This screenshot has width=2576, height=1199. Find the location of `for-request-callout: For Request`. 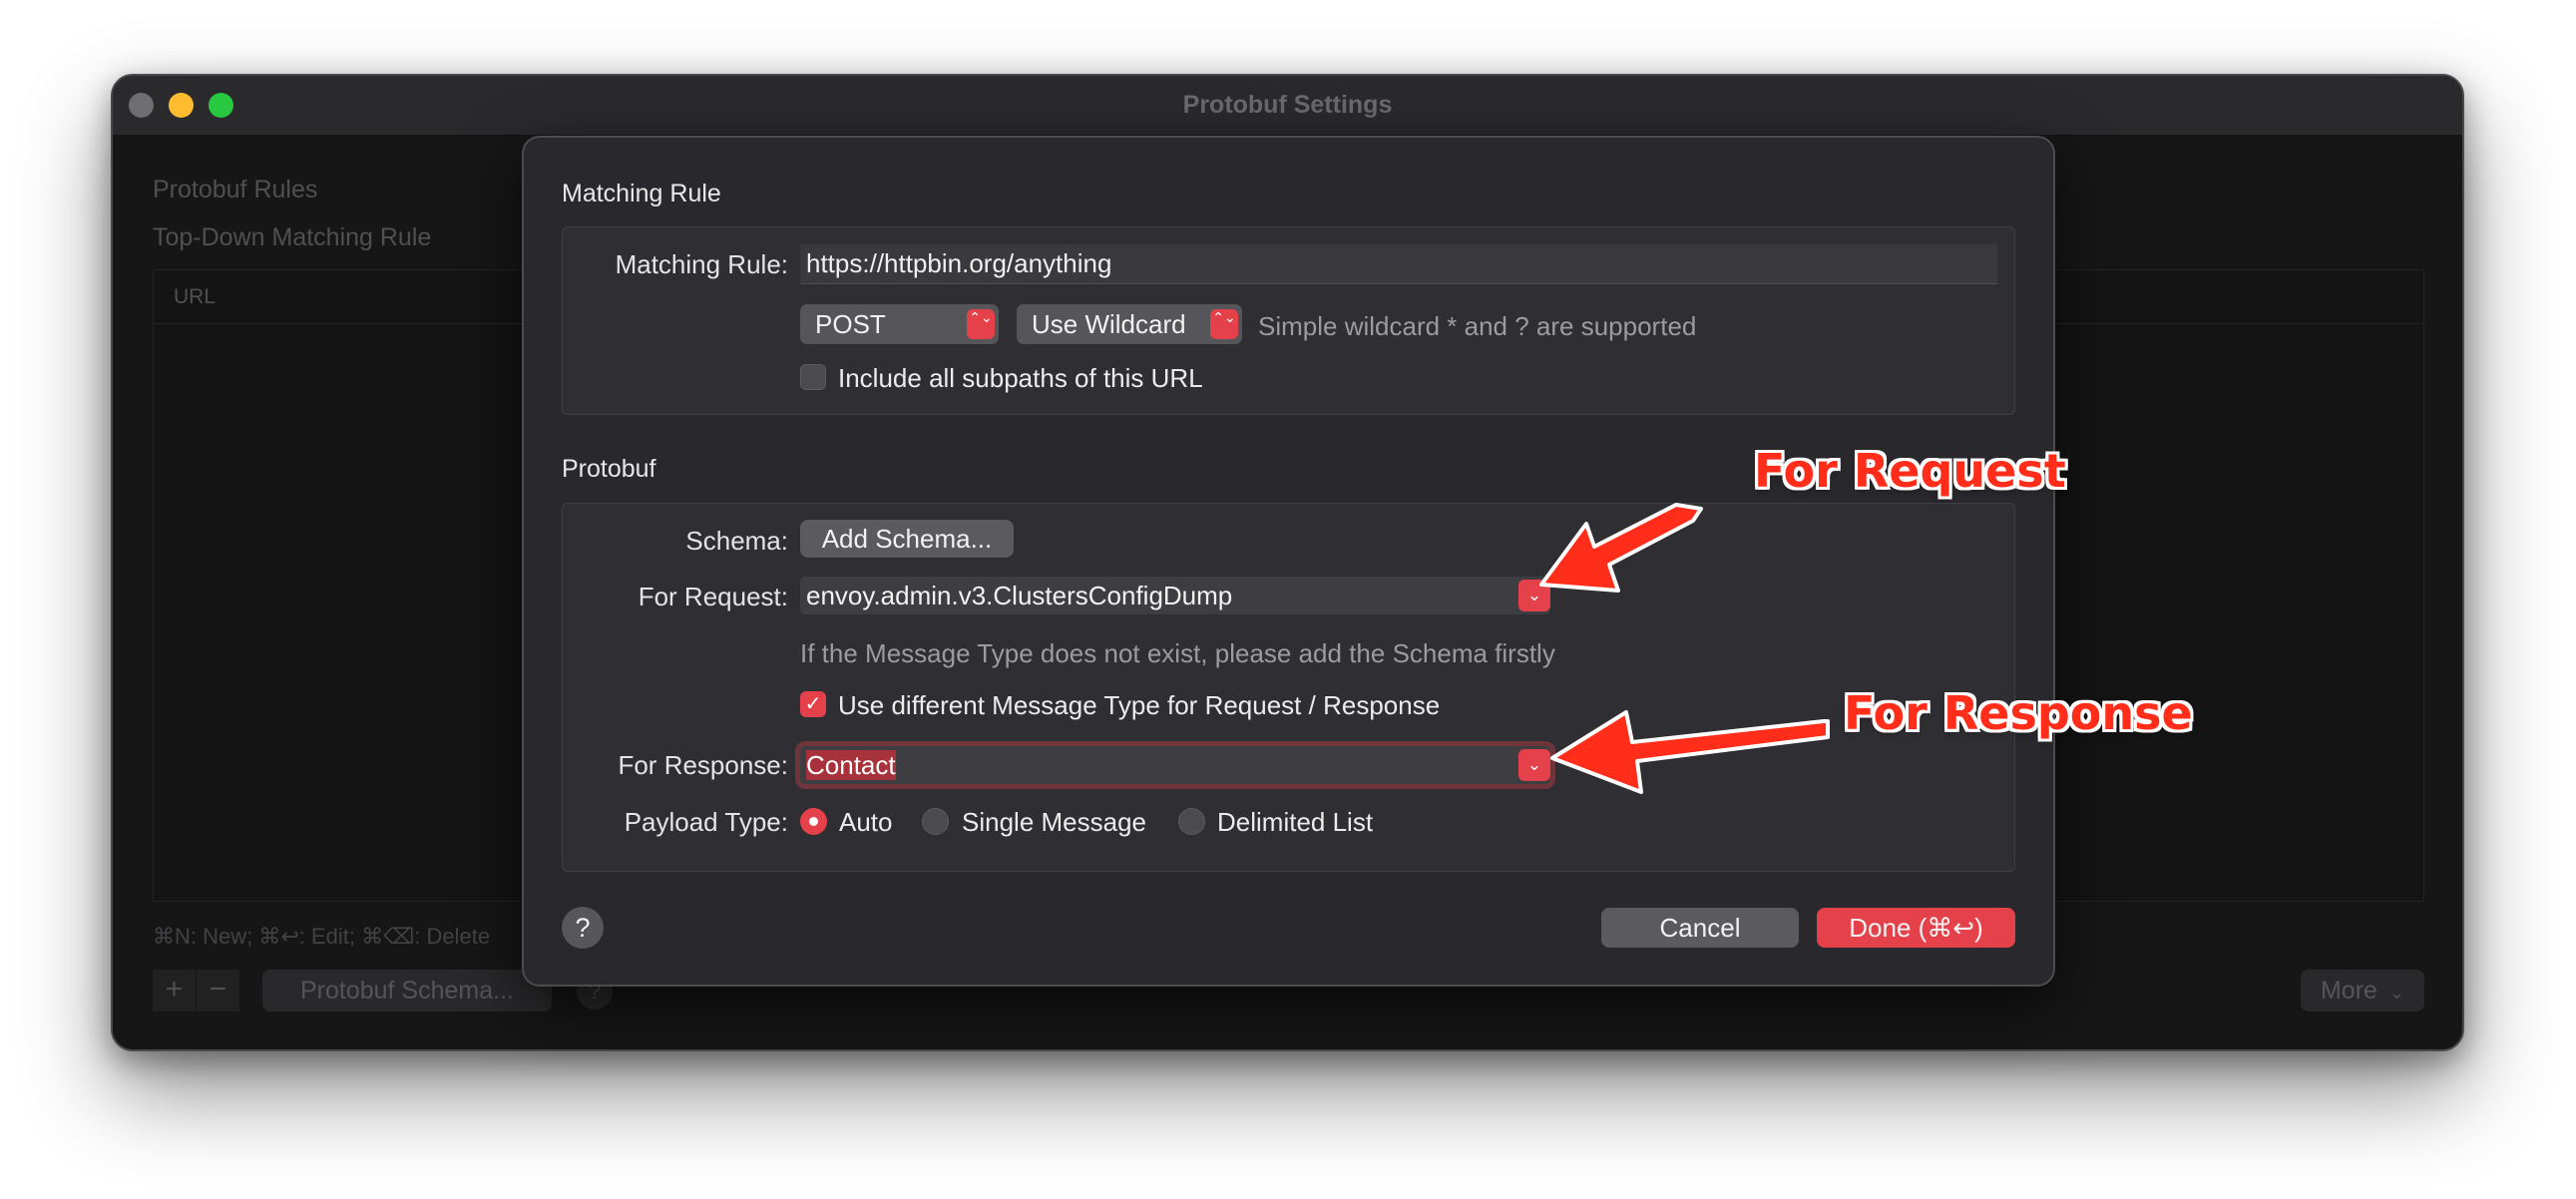

for-request-callout: For Request is located at coordinates (1910, 471).